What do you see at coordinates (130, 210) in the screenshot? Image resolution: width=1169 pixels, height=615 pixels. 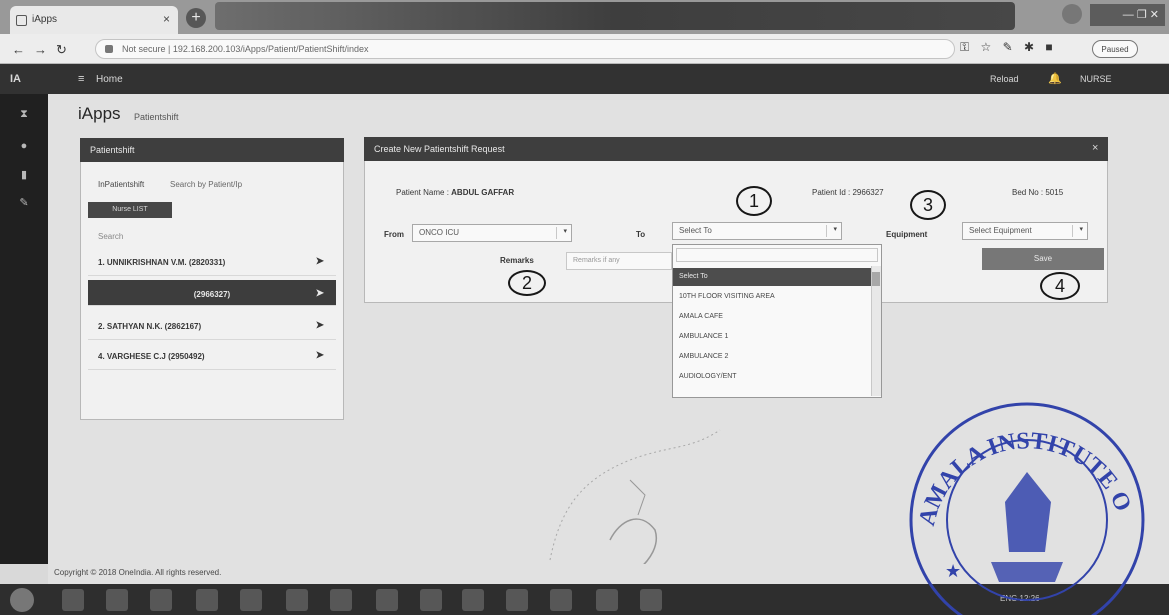 I see `nurse-list-button: Nurse LIST` at bounding box center [130, 210].